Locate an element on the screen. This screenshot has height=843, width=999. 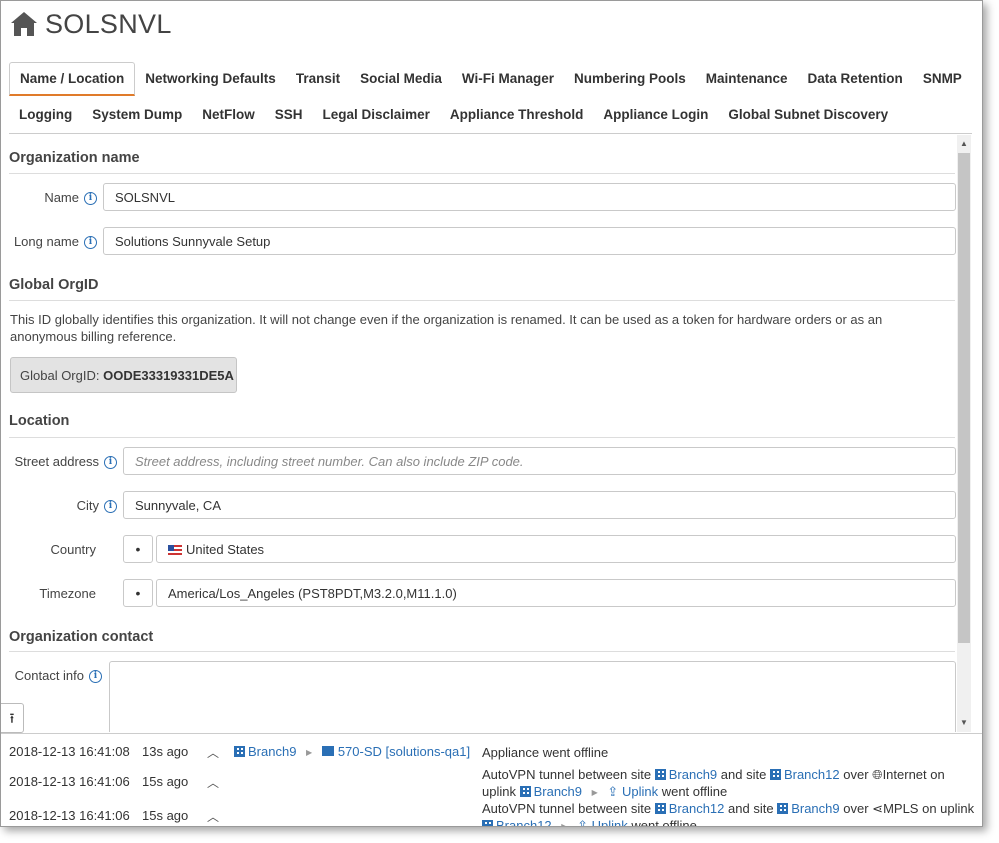
tab-logging: Logging is located at coordinates (45, 115).